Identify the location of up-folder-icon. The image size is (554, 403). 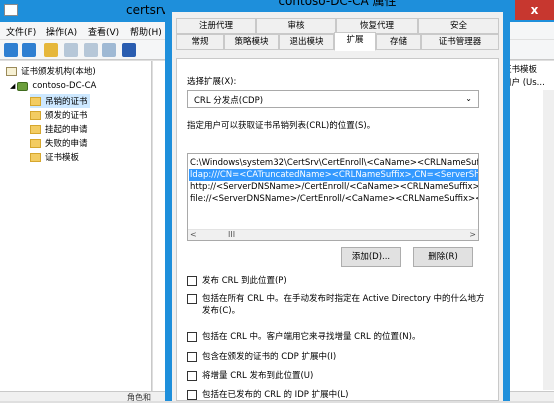
(51, 50).